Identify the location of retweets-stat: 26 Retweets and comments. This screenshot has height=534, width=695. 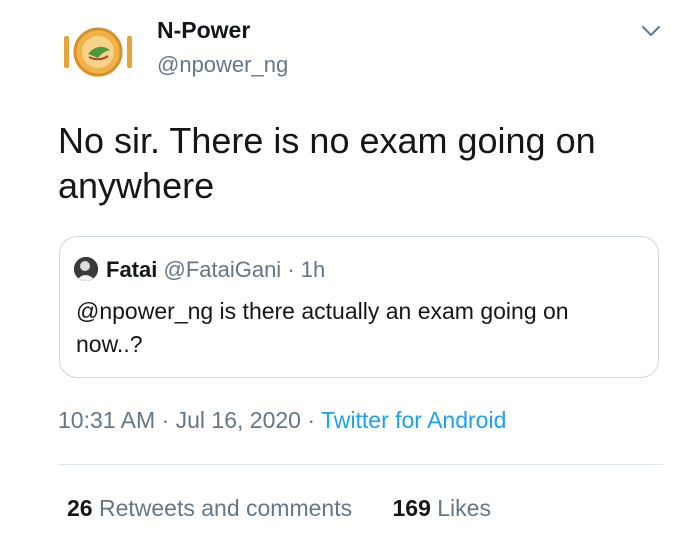
(213, 508).